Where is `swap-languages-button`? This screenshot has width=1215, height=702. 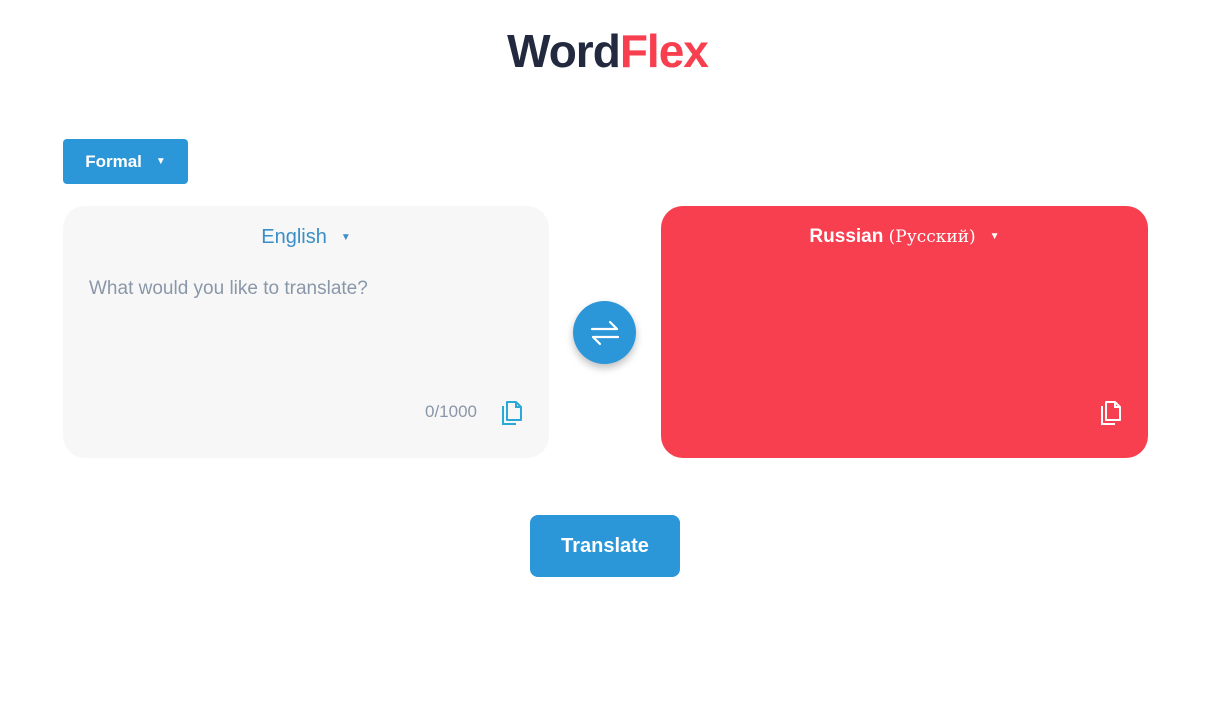
swap-languages-button is located at coordinates (604, 332).